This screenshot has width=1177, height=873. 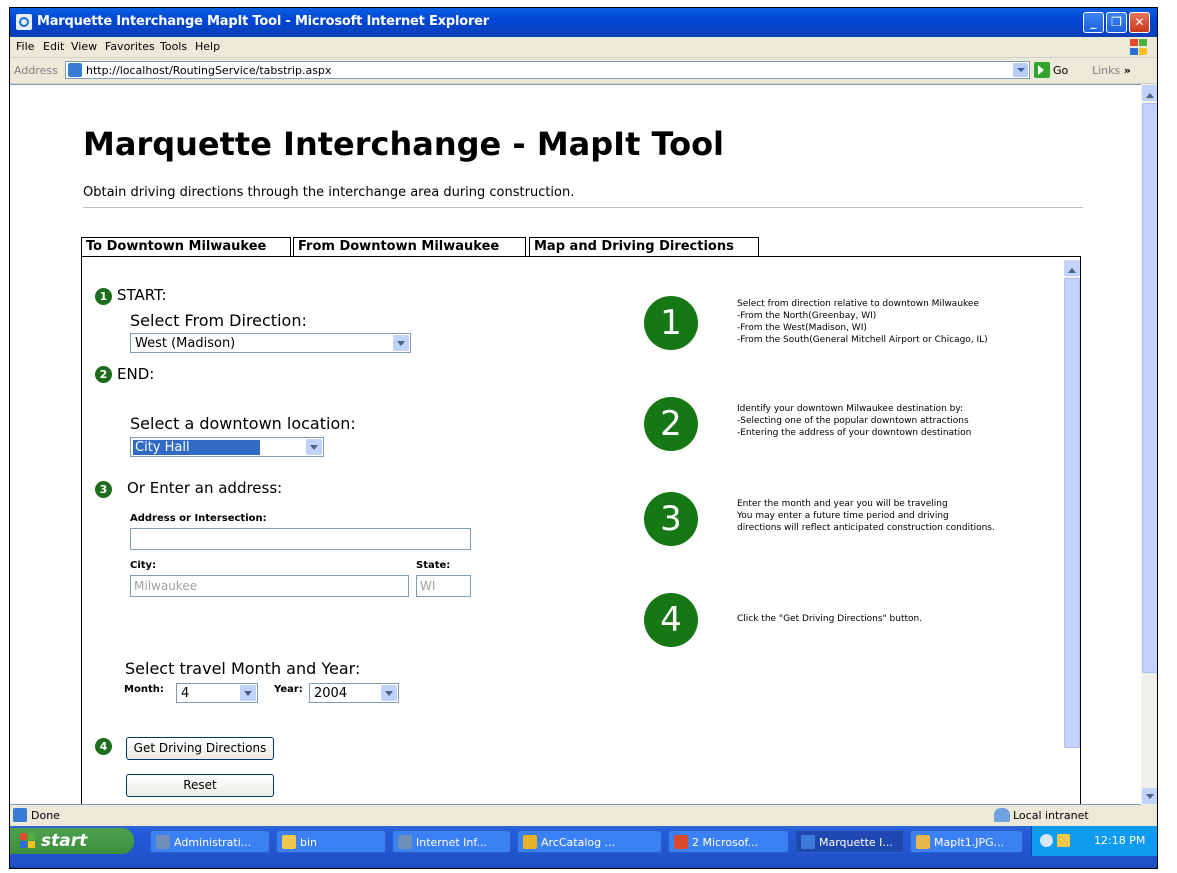 I want to click on panel-scrollbar, so click(x=1072, y=504).